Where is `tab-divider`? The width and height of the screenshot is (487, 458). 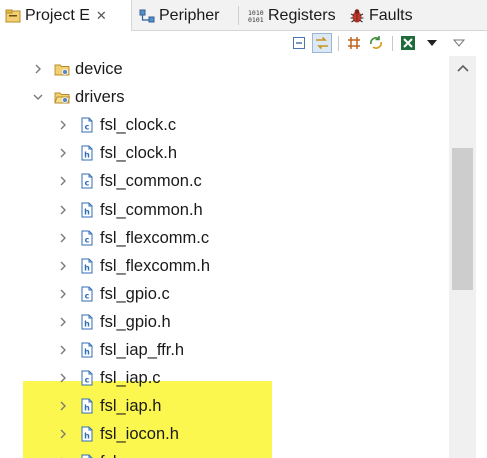
tab-divider is located at coordinates (238, 15).